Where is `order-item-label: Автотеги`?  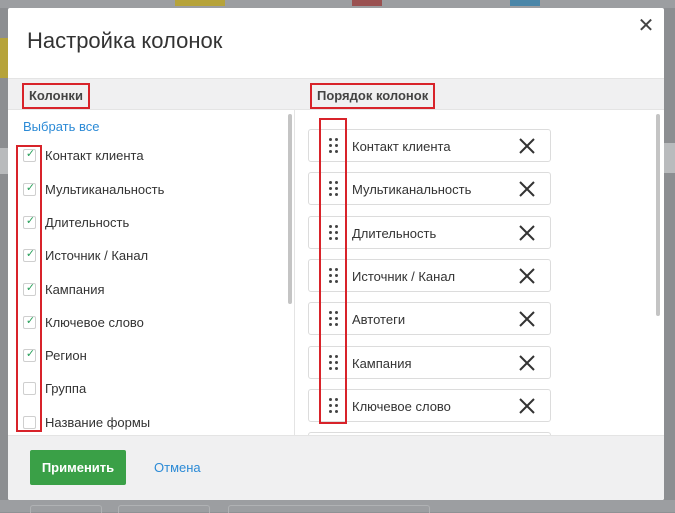 order-item-label: Автотеги is located at coordinates (379, 319).